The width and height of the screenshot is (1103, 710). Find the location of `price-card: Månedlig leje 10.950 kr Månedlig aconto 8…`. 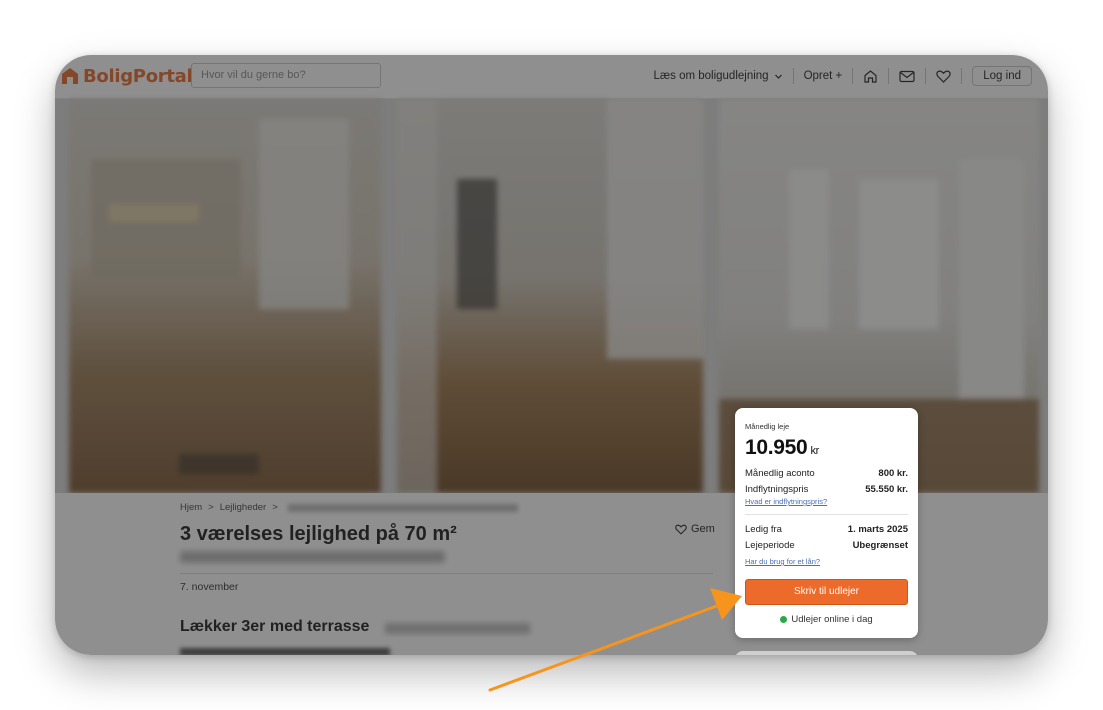

price-card: Månedlig leje 10.950 kr Månedlig aconto 8… is located at coordinates (826, 523).